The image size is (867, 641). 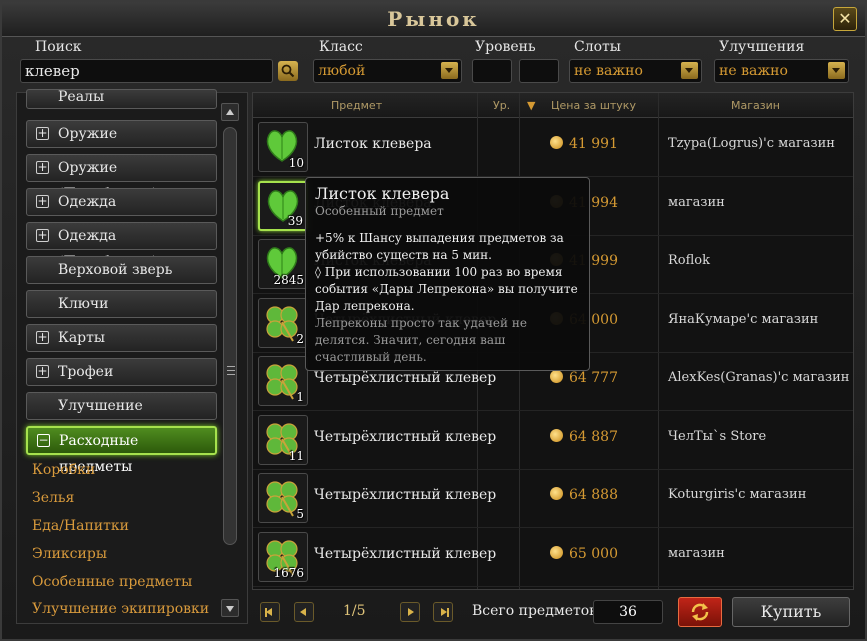 I want to click on category-item-upgrade: Улучшение предметов, so click(x=121, y=416).